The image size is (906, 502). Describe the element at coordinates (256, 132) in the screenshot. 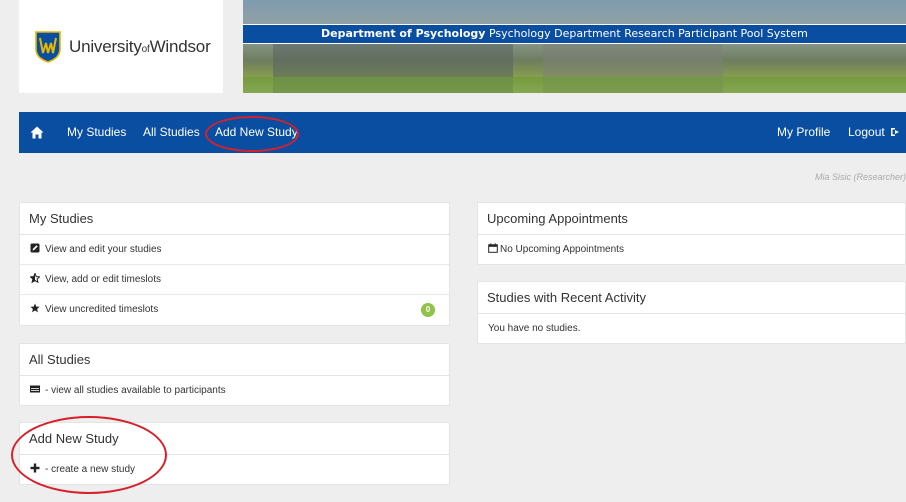

I see `nav-add-new-study: Add New Study` at that location.